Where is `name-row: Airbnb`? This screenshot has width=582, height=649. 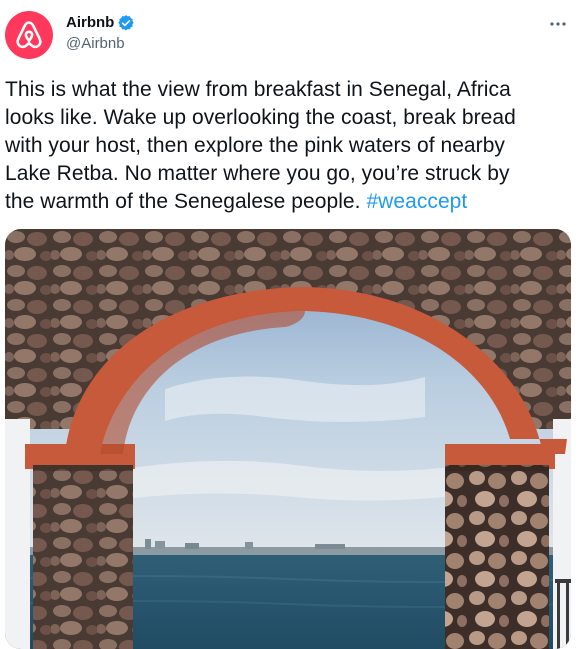
name-row: Airbnb is located at coordinates (100, 23).